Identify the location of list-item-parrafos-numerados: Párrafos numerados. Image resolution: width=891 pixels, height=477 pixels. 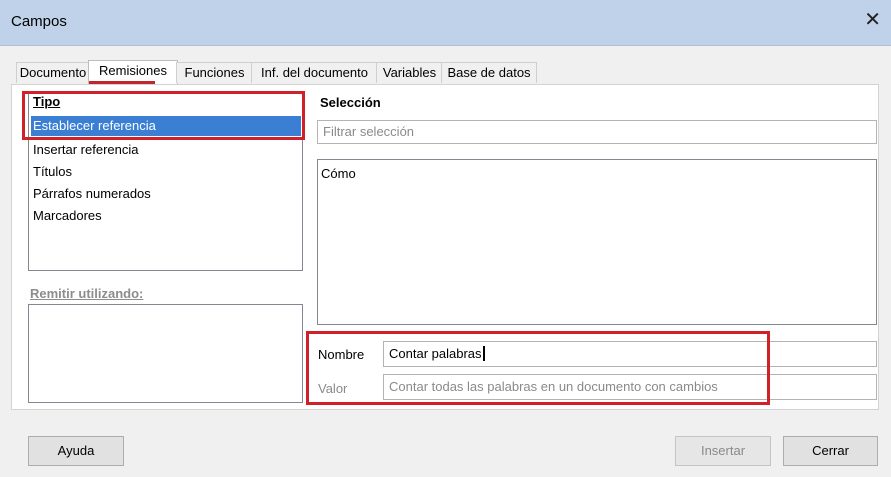
(166, 194).